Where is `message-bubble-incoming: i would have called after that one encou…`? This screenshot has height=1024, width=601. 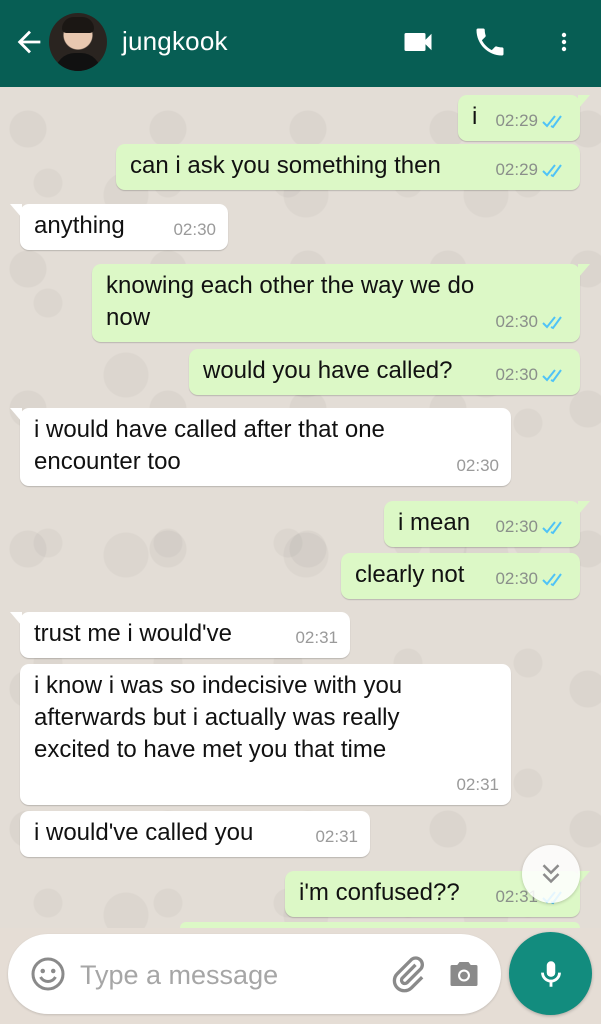 message-bubble-incoming: i would have called after that one encou… is located at coordinates (260, 447).